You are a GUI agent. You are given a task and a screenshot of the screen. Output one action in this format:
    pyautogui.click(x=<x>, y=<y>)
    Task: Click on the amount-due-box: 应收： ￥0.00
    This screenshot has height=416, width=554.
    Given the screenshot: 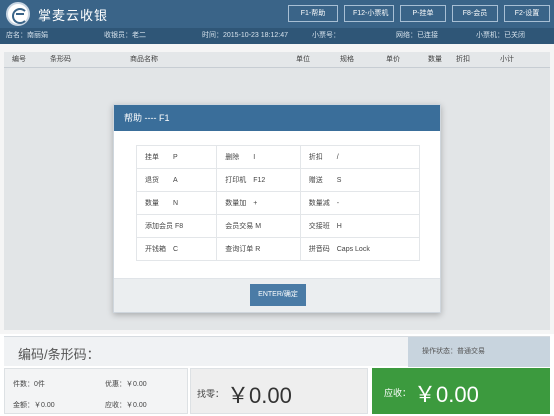 What is the action you would take?
    pyautogui.click(x=461, y=391)
    